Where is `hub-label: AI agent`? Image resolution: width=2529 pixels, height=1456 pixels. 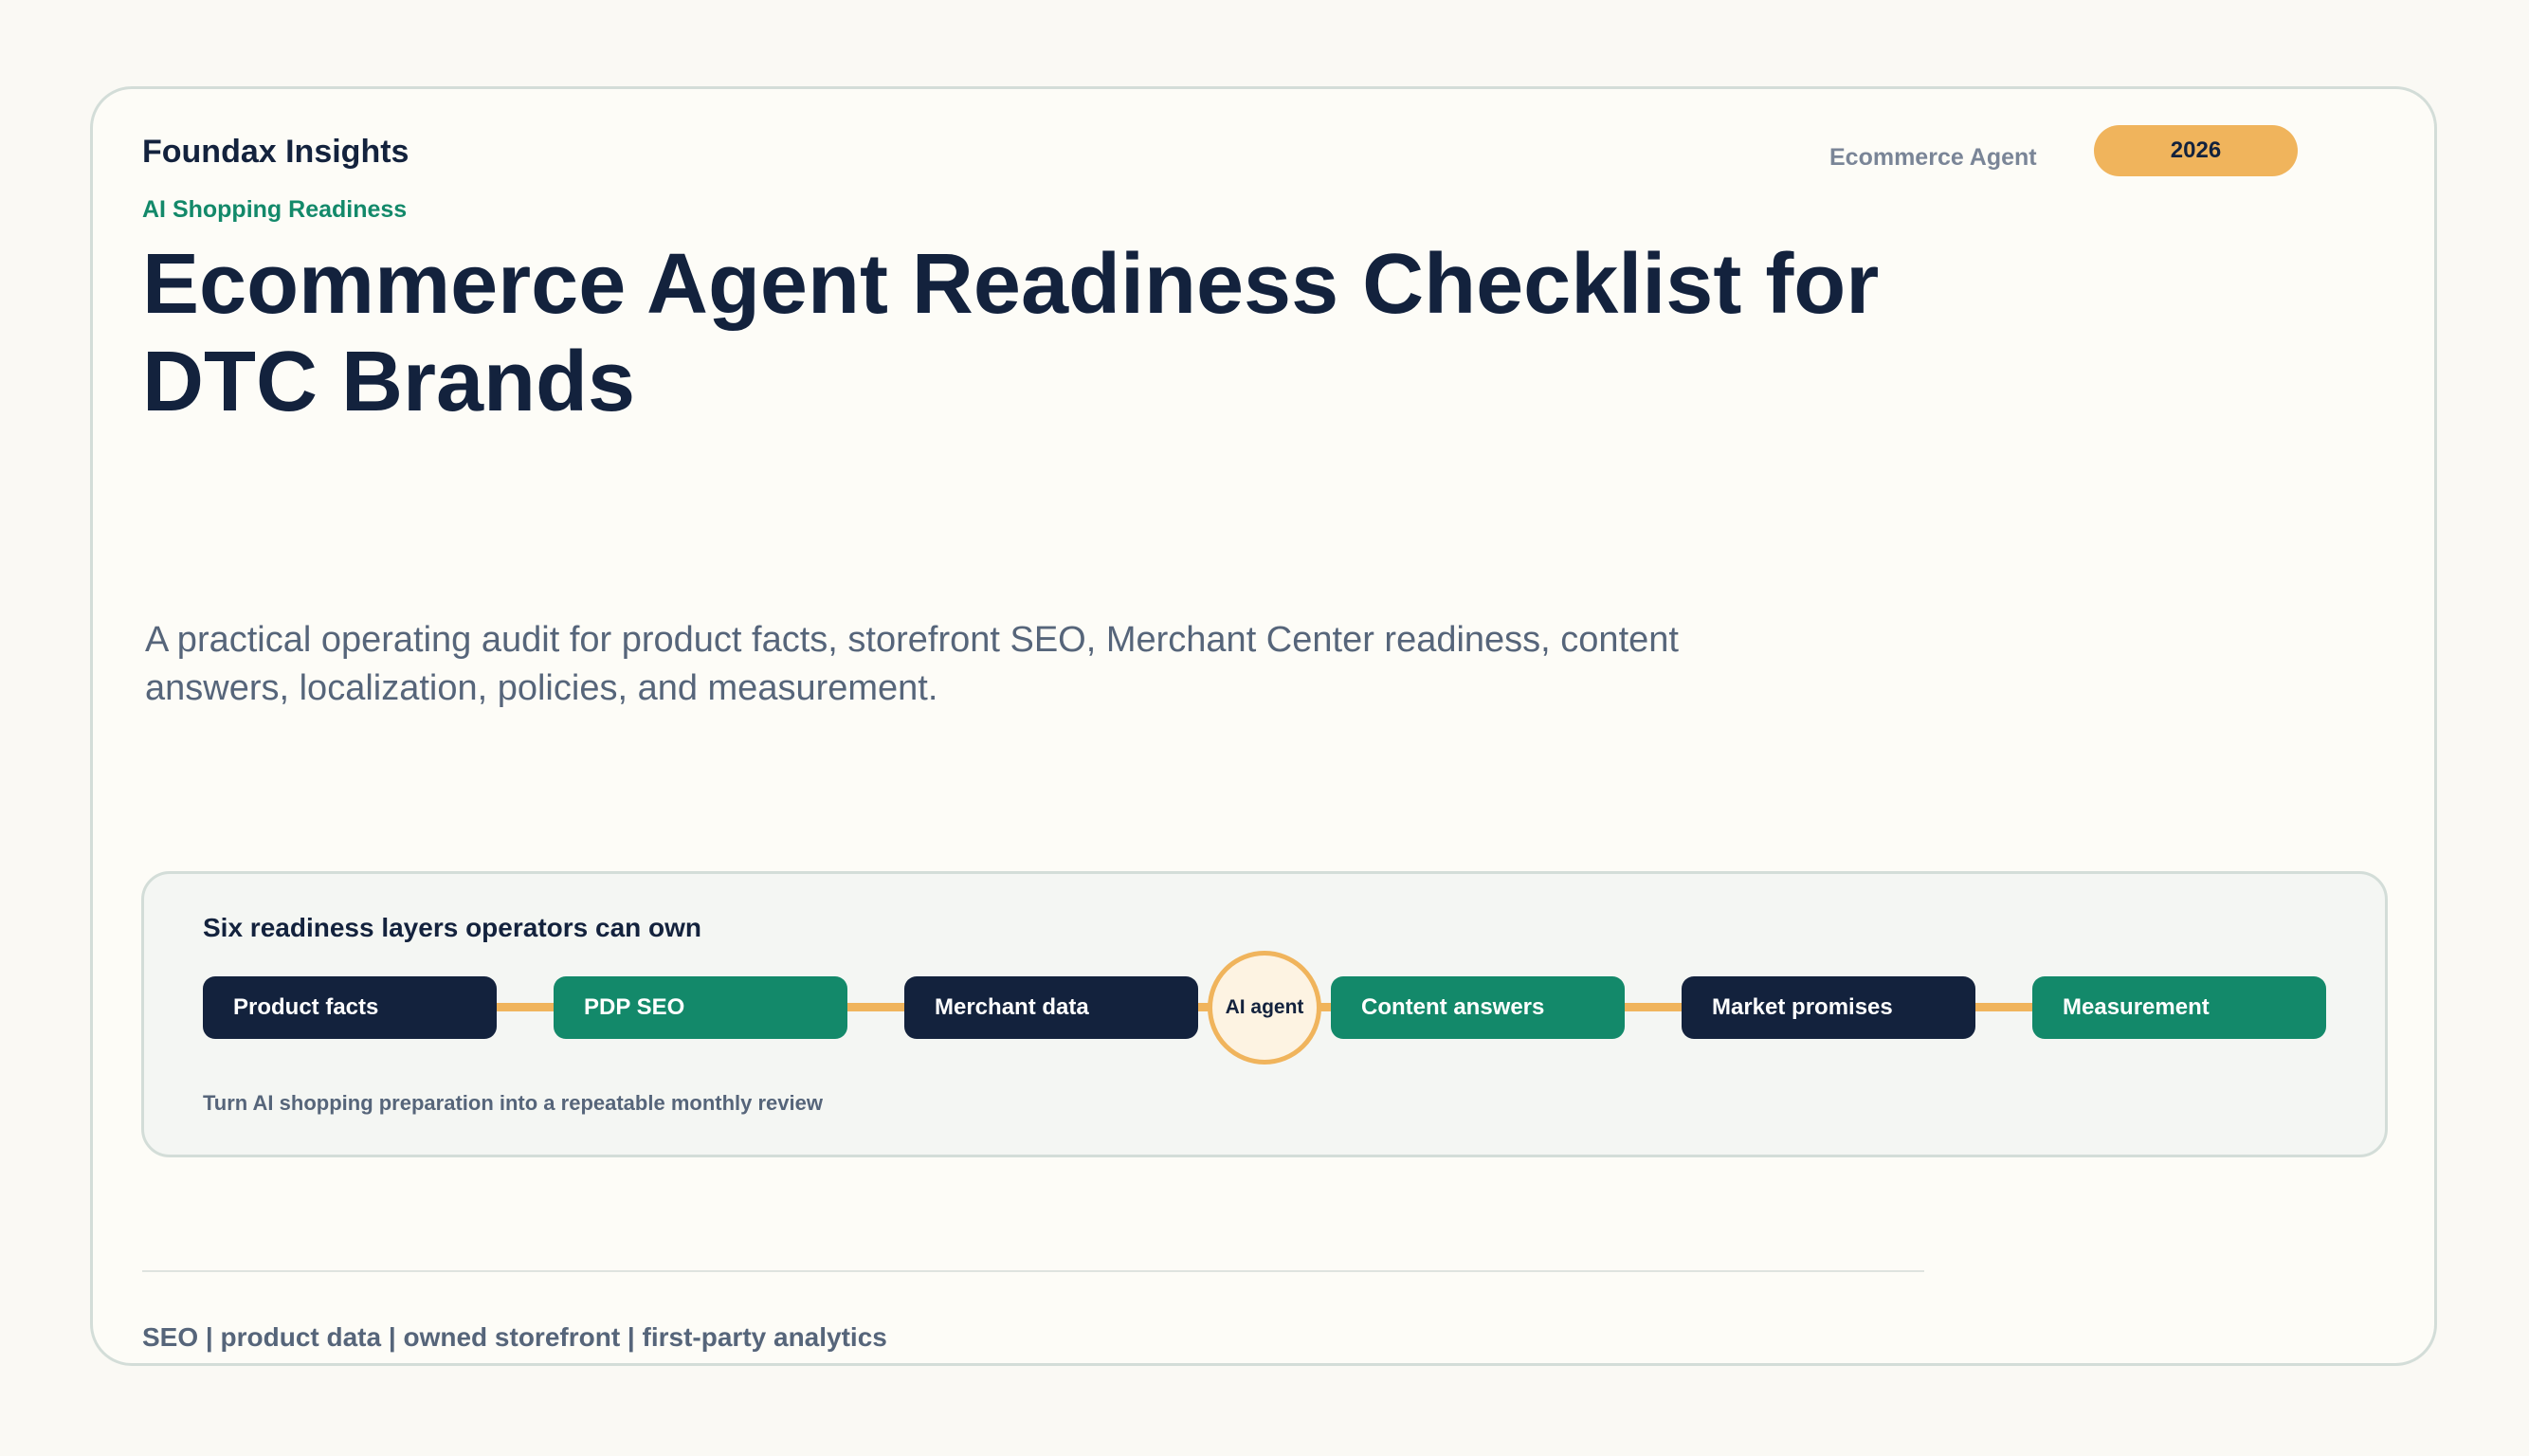 hub-label: AI agent is located at coordinates (1264, 1007).